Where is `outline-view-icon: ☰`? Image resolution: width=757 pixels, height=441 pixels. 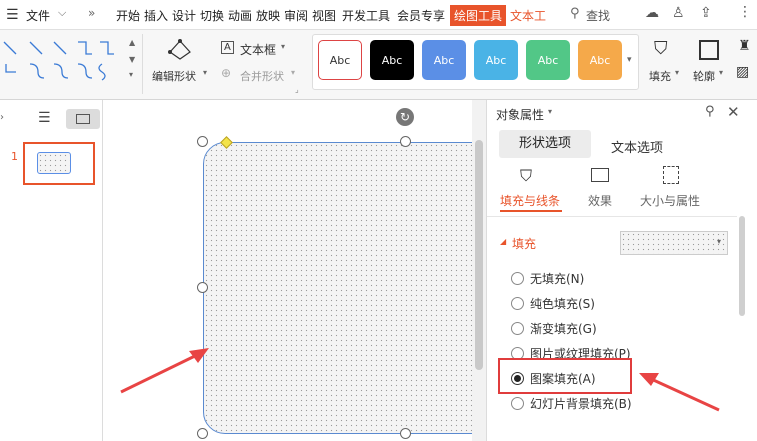 outline-view-icon: ☰ is located at coordinates (44, 118).